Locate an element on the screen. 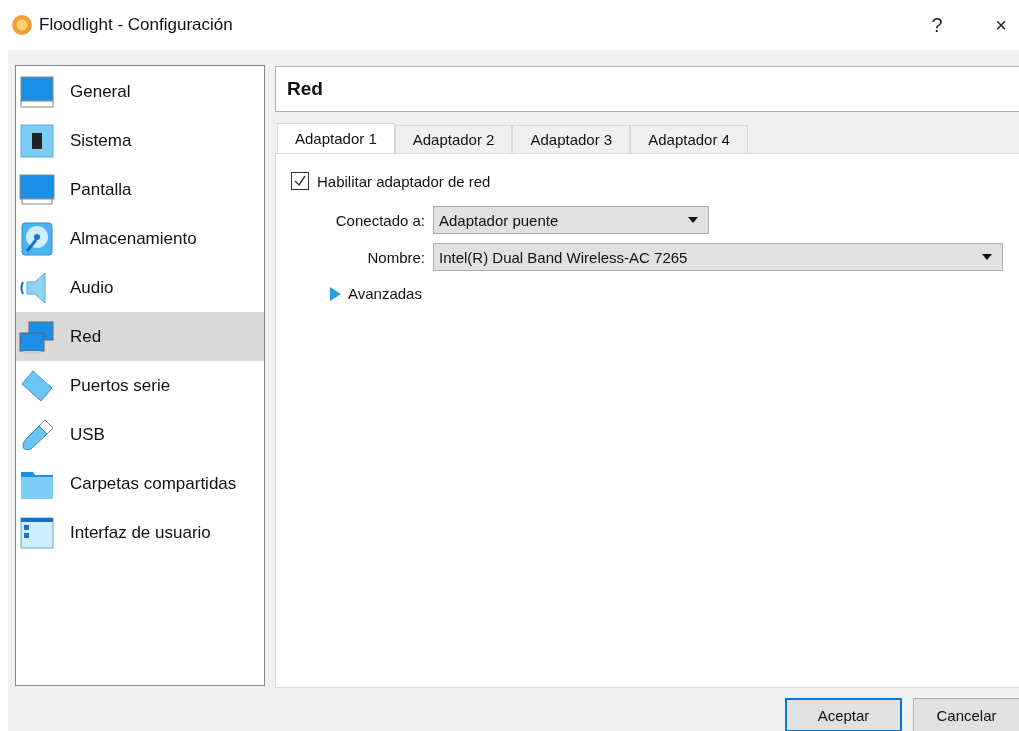  dialog-button: Cancelar is located at coordinates (966, 714).